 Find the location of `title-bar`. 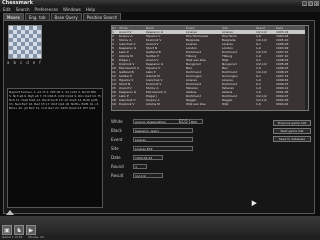

title-bar is located at coordinates (160, 3).